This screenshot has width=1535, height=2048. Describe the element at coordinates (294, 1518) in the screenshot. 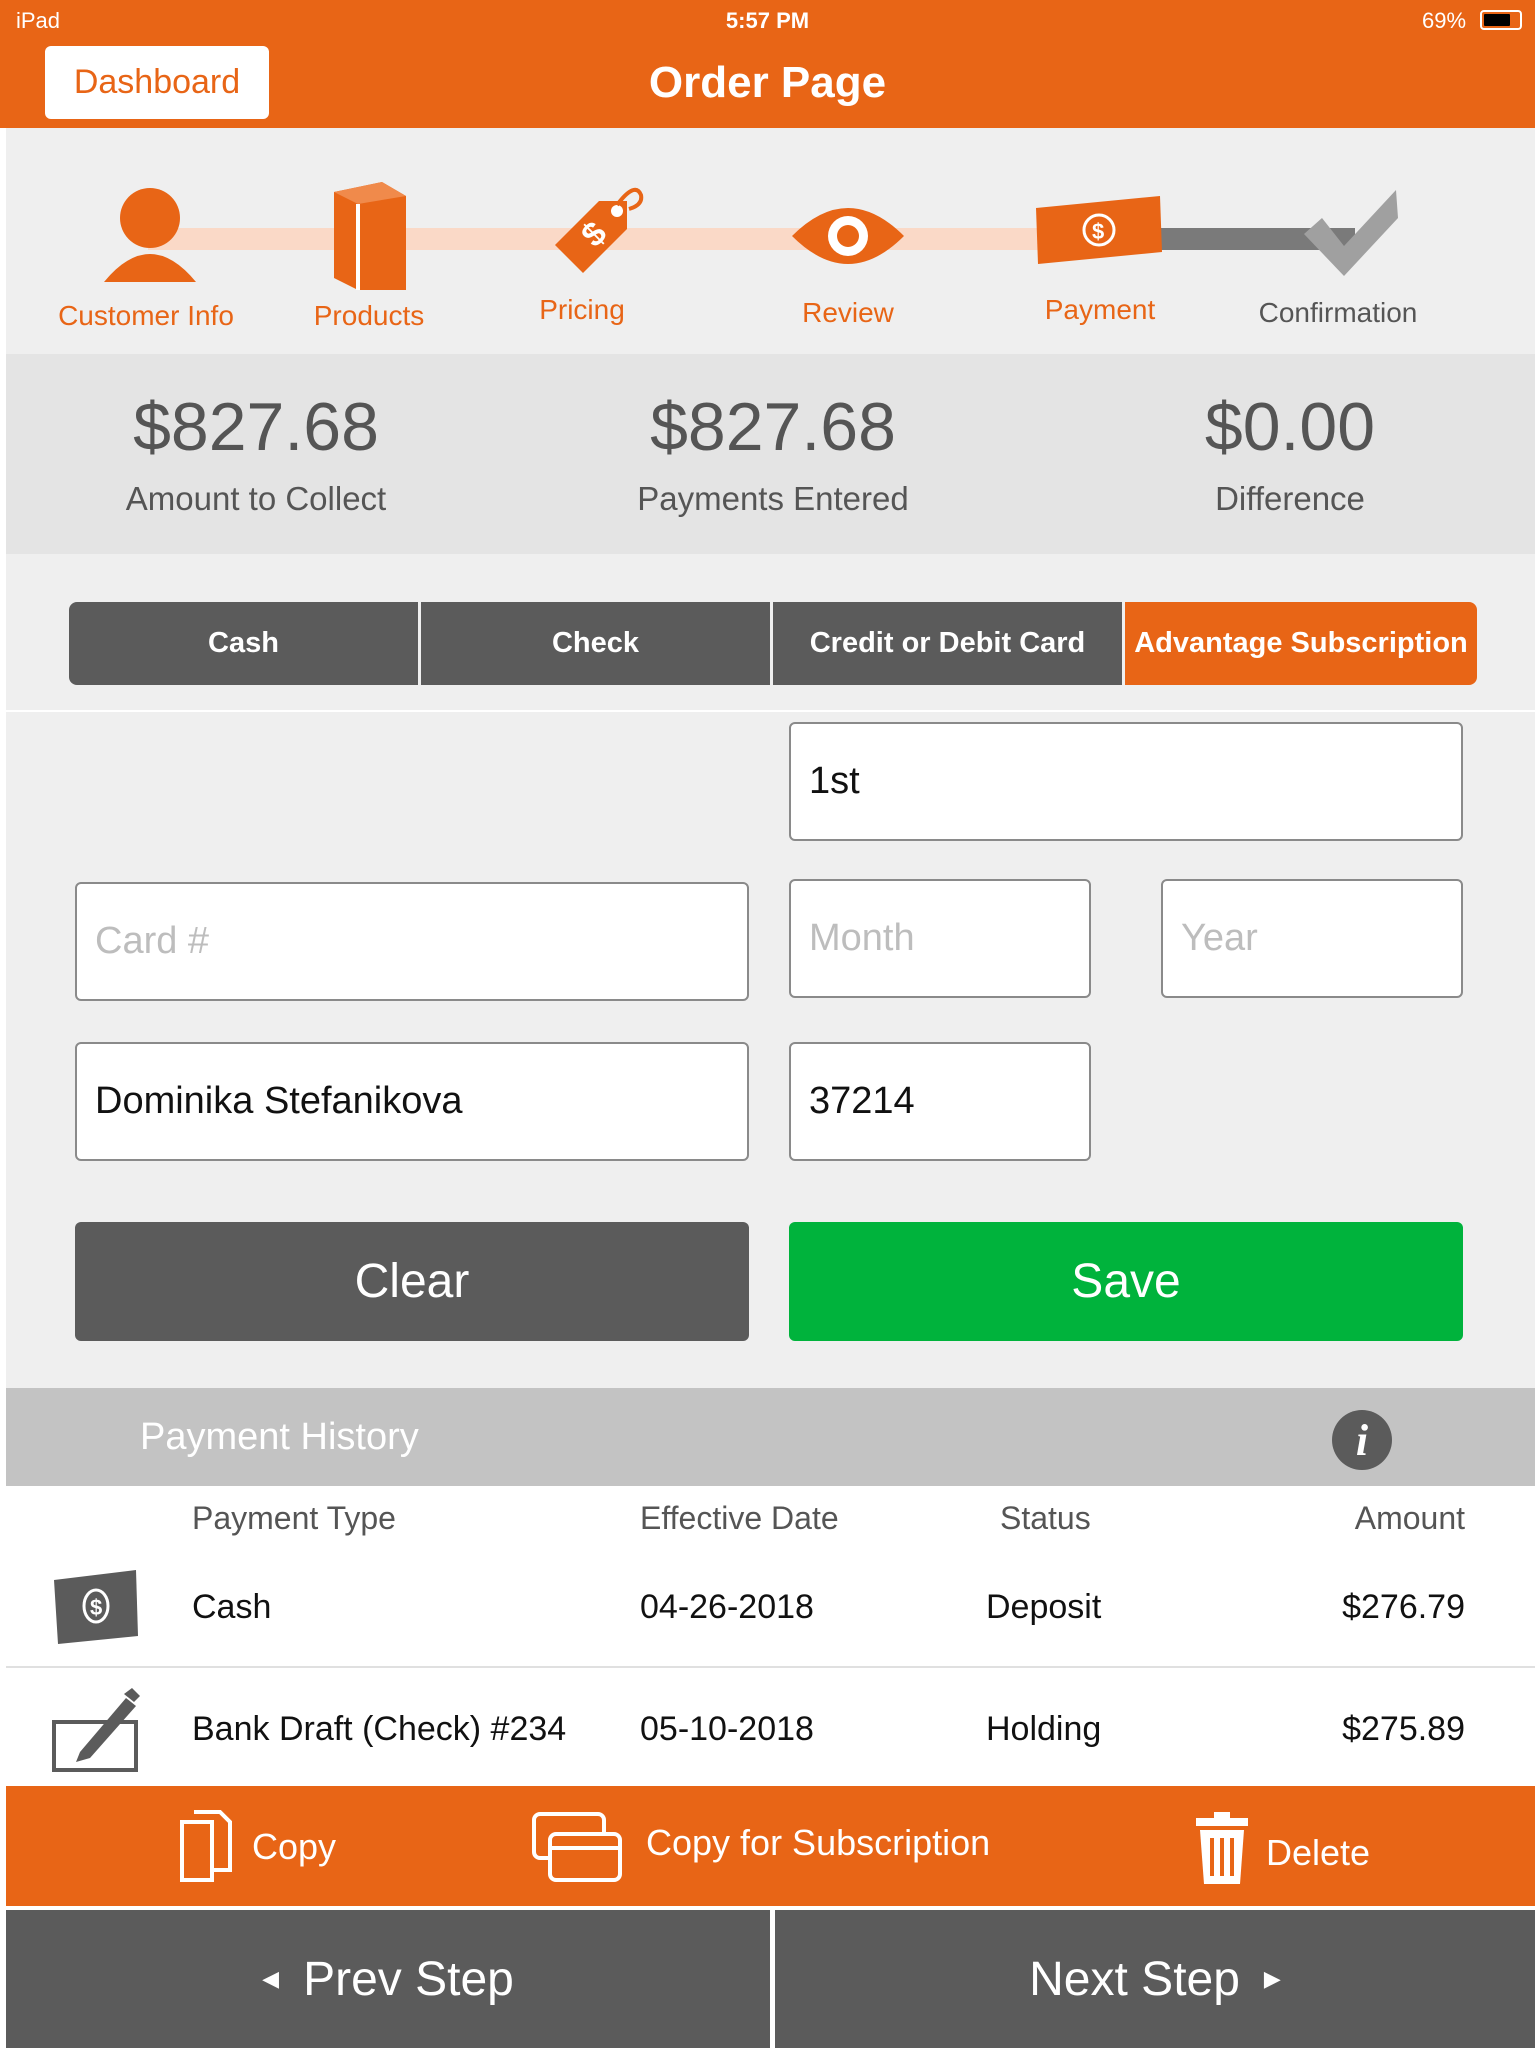

I see `col-payment-type: Payment Type` at that location.